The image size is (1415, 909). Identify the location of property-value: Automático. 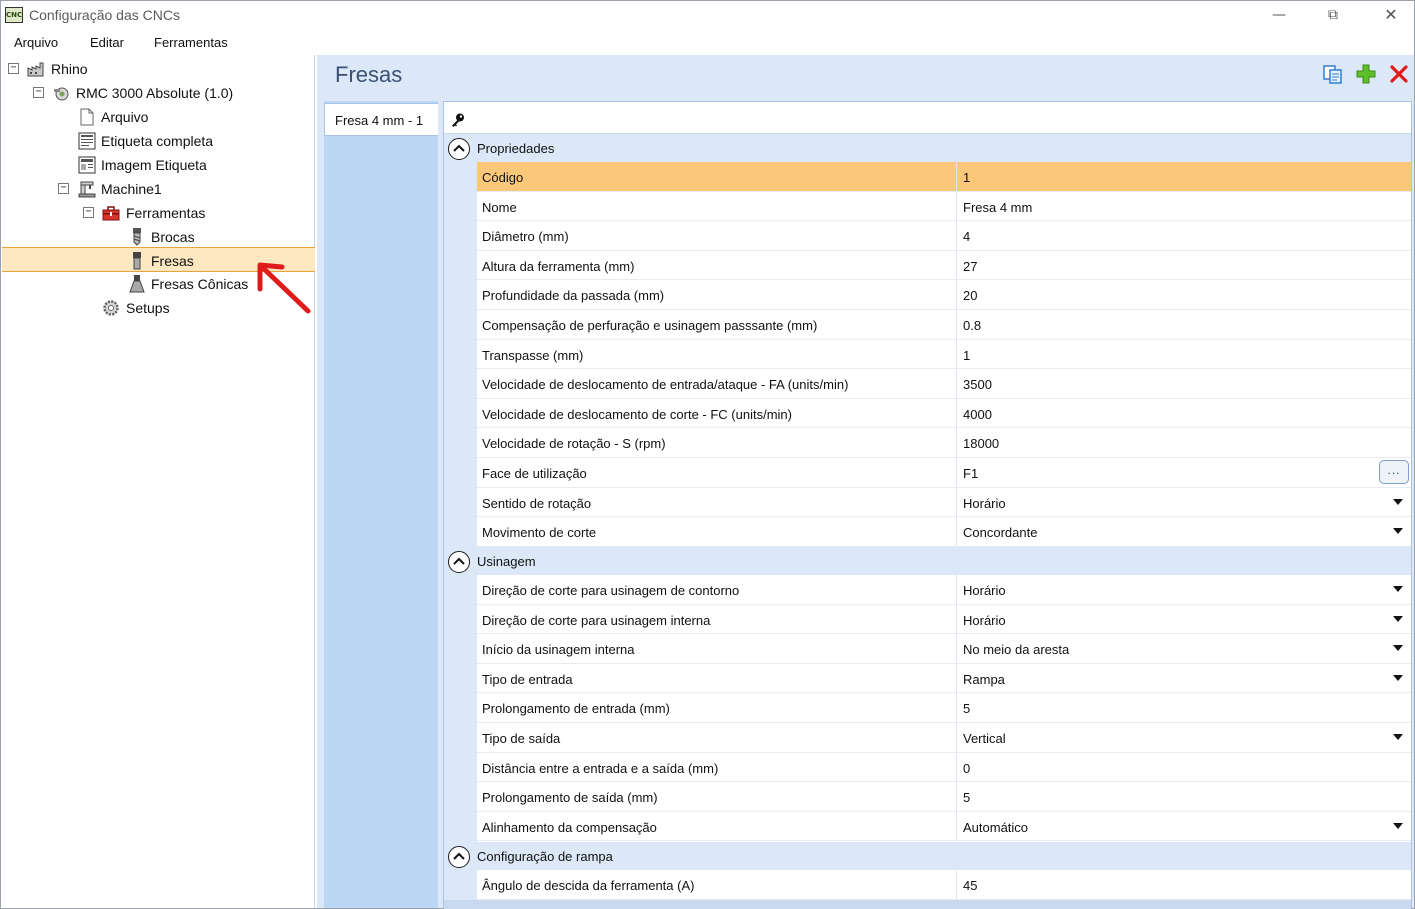
(995, 827).